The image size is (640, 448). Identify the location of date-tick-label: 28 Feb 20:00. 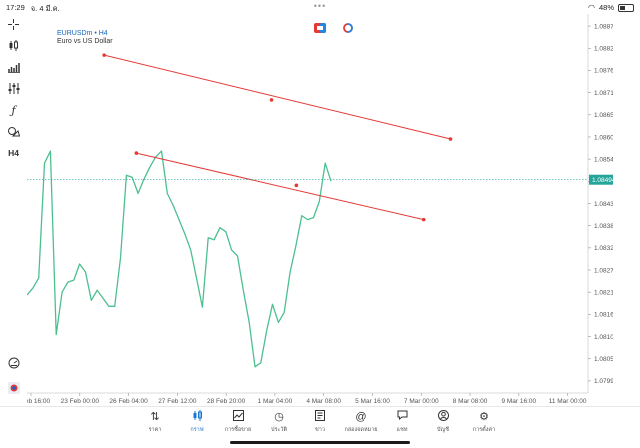
(226, 401).